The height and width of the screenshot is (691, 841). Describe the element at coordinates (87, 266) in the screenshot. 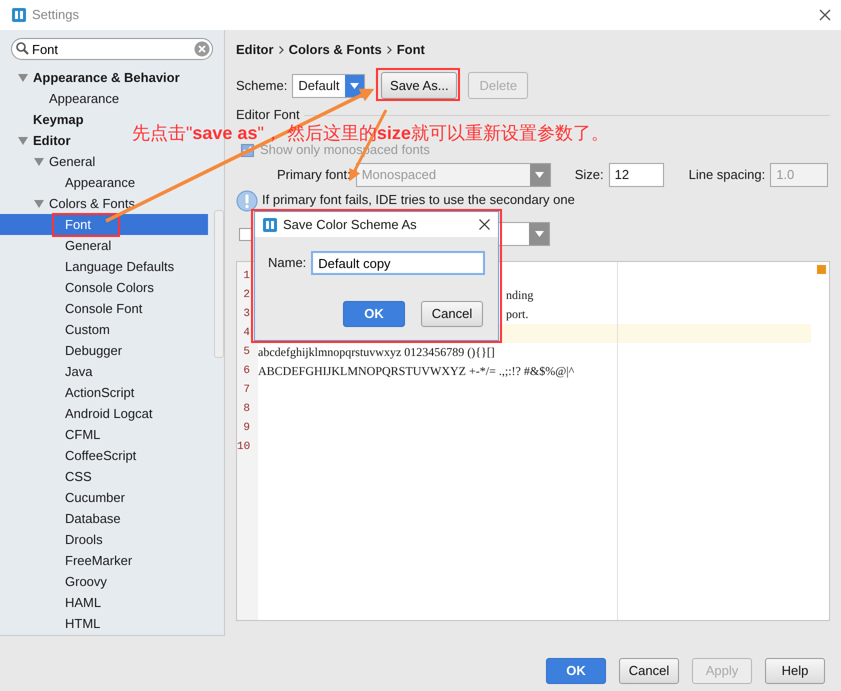

I see `tree-item: Language Defaults` at that location.